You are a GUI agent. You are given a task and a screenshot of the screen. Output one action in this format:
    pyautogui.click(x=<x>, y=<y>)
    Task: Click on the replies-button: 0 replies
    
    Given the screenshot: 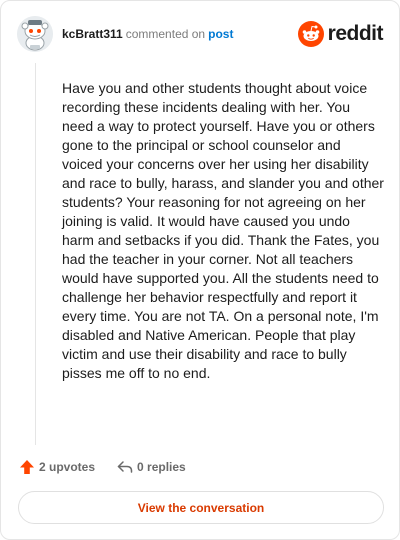 What is the action you would take?
    pyautogui.click(x=151, y=467)
    